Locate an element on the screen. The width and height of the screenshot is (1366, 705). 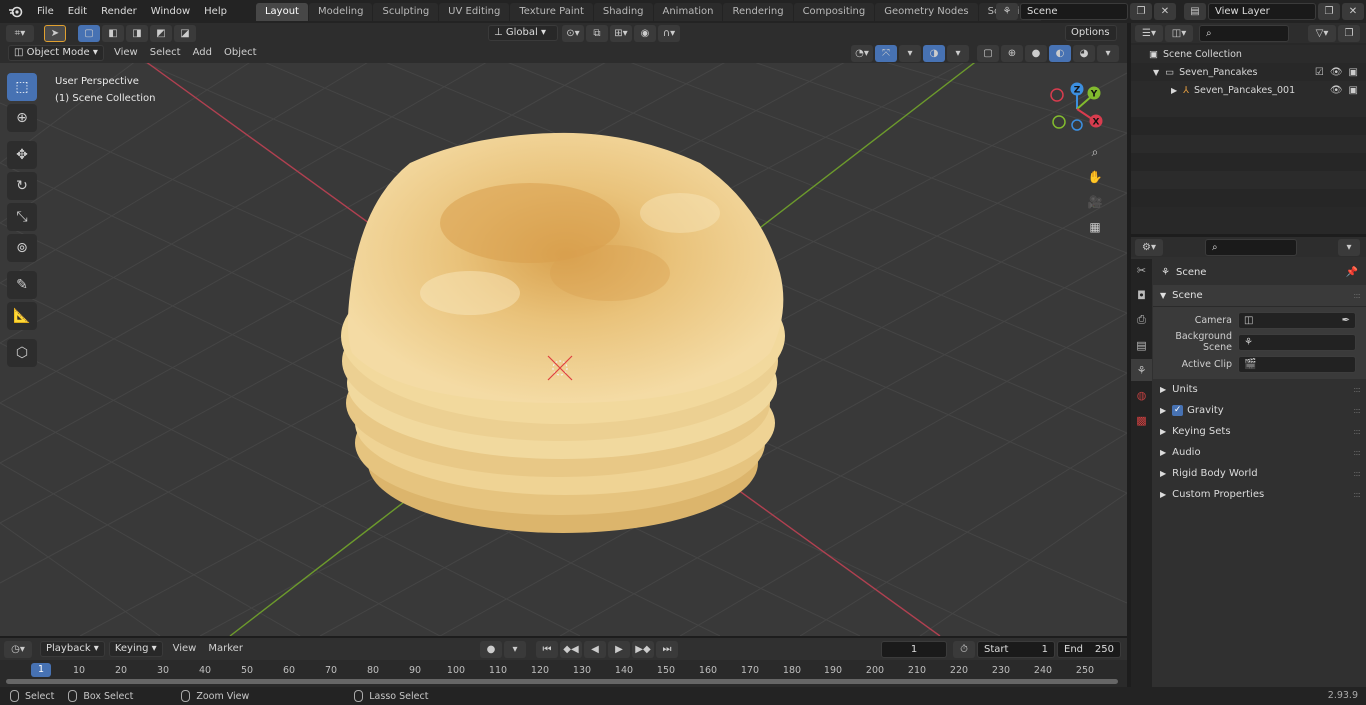
world-tab-icon: ◍ is located at coordinates (1141, 395).